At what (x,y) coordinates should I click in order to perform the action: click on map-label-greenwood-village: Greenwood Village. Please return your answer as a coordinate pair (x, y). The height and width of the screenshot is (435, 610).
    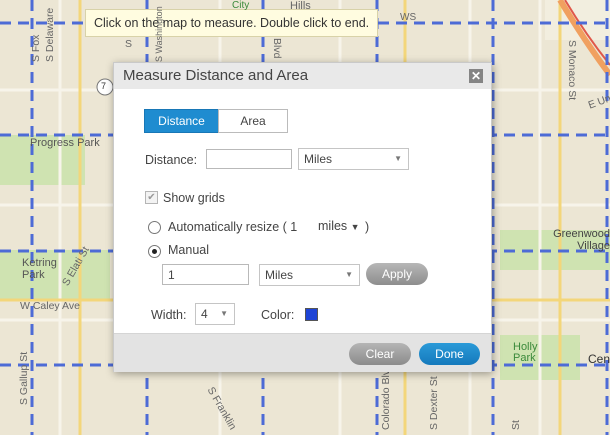
    Looking at the image, I should click on (581, 240).